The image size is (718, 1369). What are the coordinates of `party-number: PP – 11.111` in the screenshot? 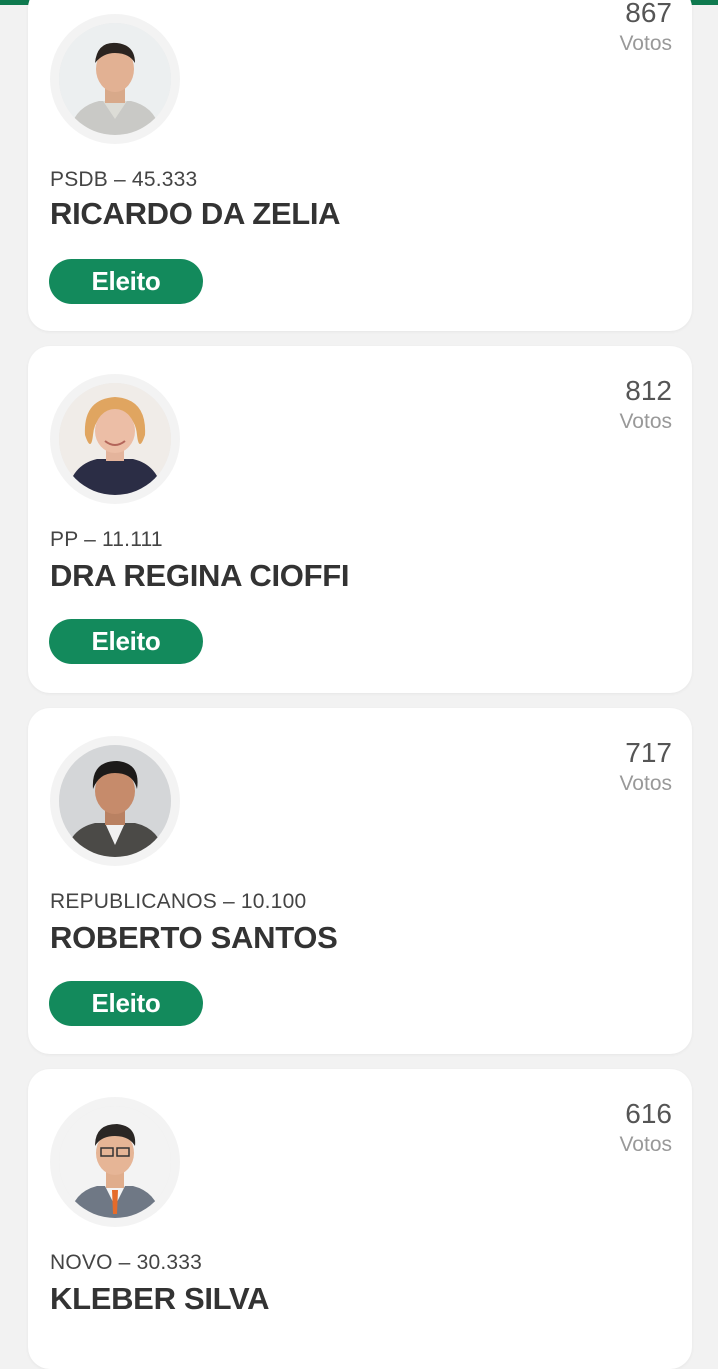 It's located at (106, 539).